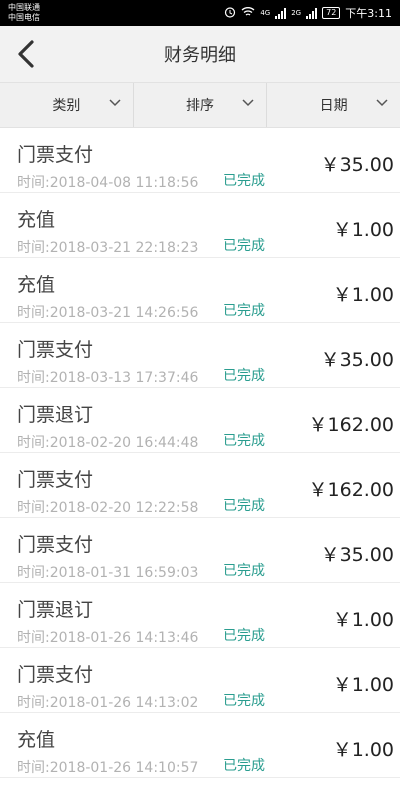 Image resolution: width=400 pixels, height=800 pixels. I want to click on transaction-row: 门票退订 时间:2018-02-20 16:44:48 已完成 ￥162.00, so click(200, 420).